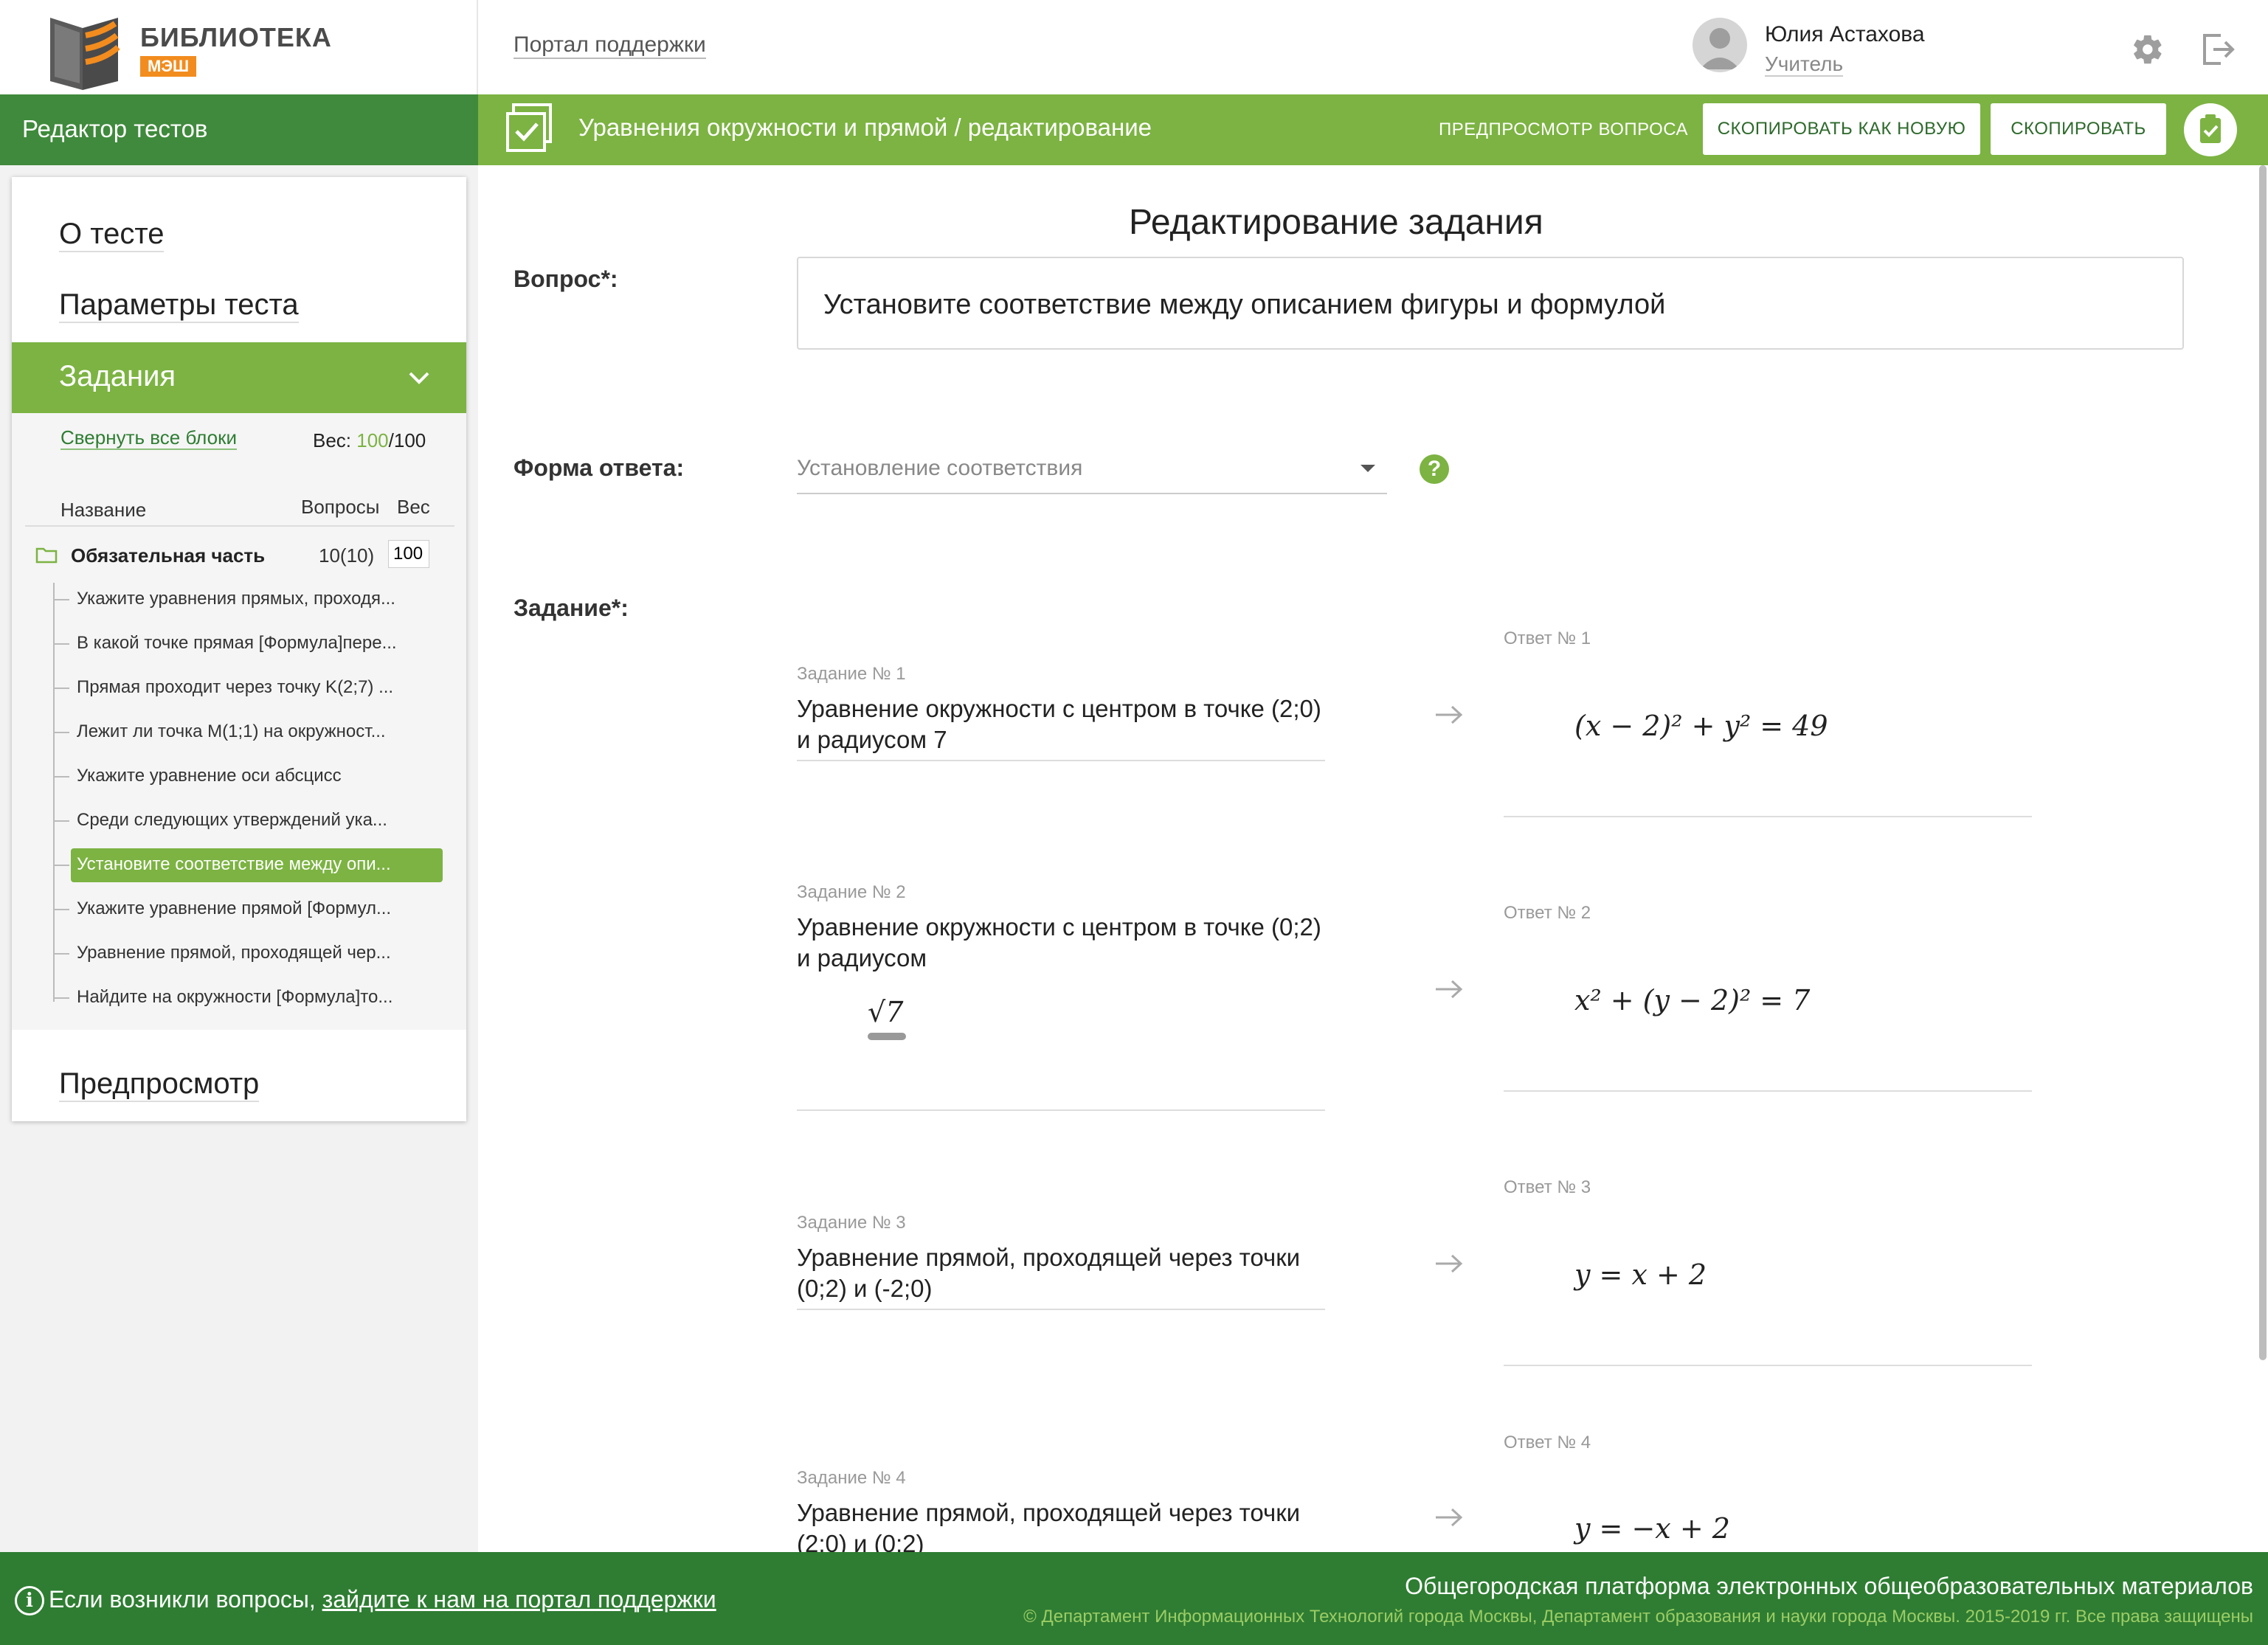 This screenshot has height=1645, width=2268. I want to click on sidebar-item-preview: Предпросмотр, so click(159, 1084).